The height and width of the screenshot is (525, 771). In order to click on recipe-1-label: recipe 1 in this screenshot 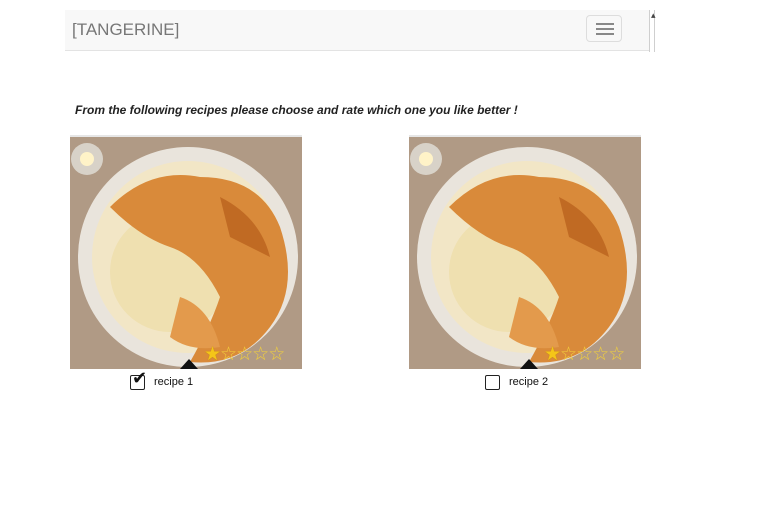, I will do `click(173, 382)`.